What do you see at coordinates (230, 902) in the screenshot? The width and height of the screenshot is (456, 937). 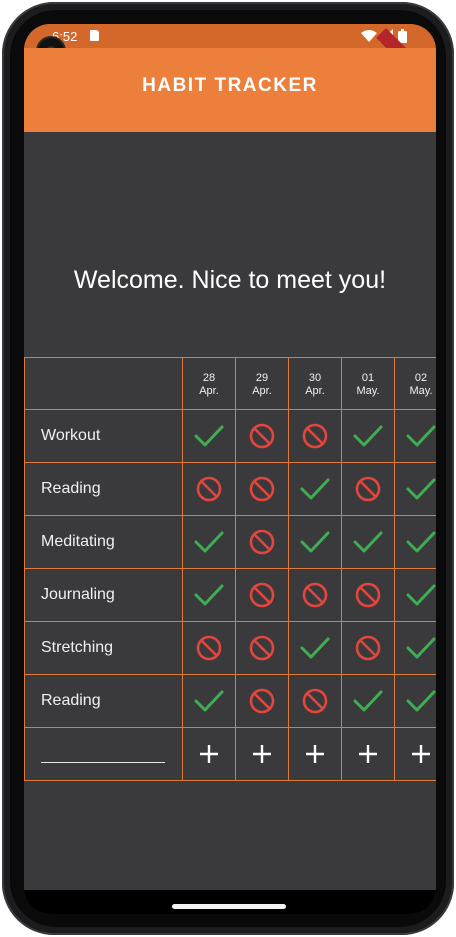 I see `navigation-bar` at bounding box center [230, 902].